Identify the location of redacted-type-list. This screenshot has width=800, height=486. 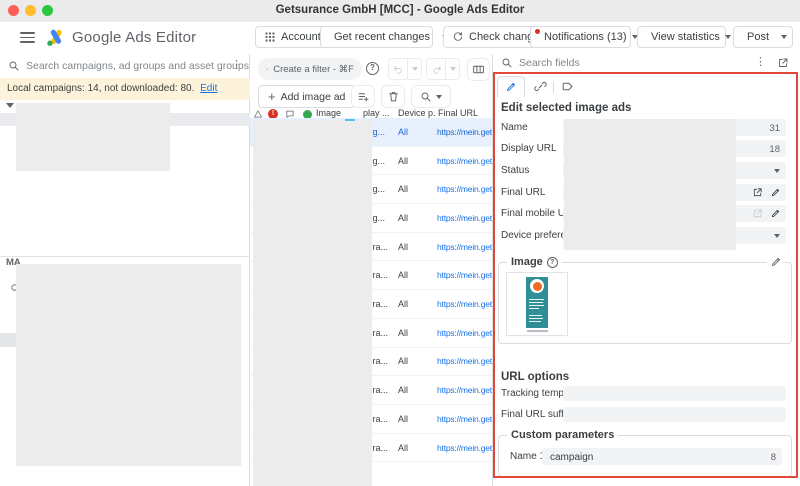
(128, 365).